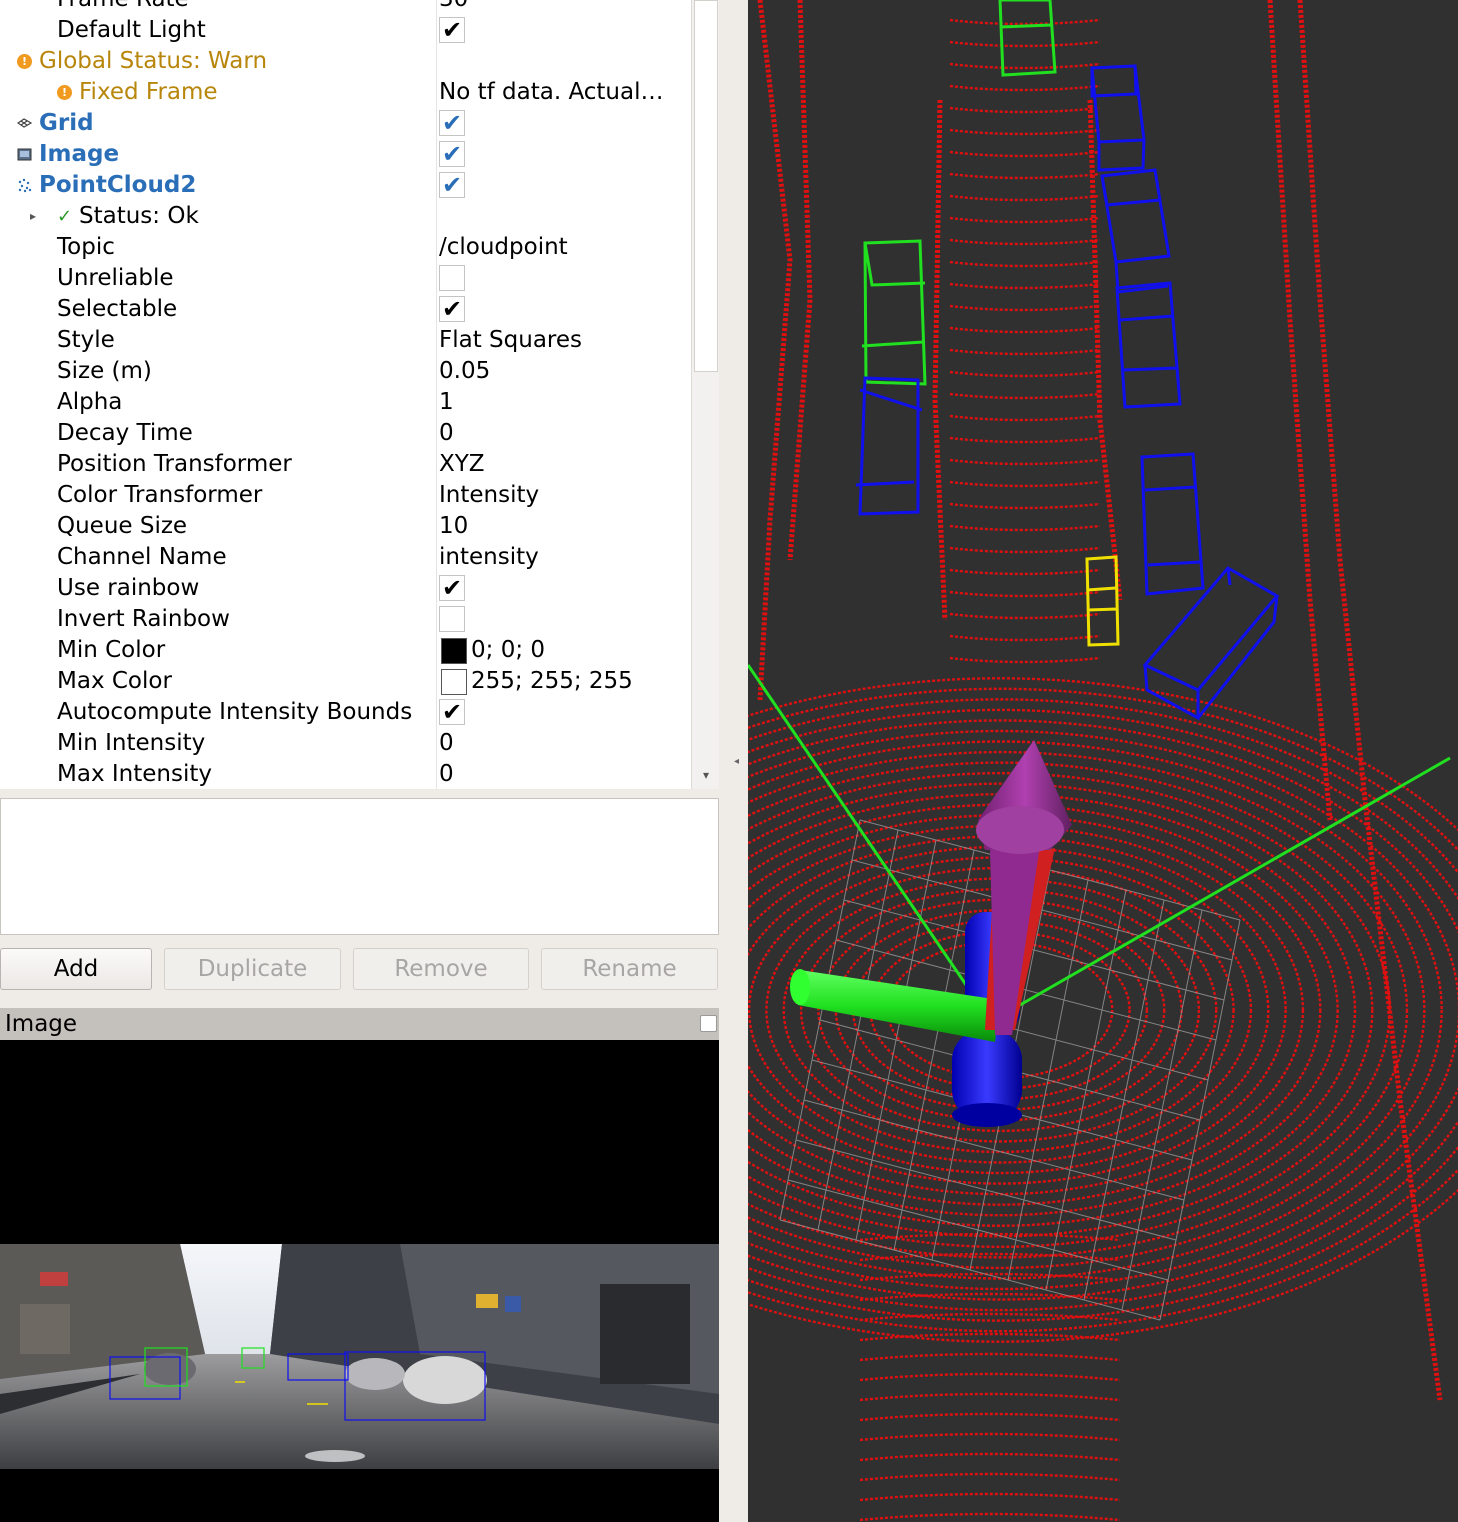  What do you see at coordinates (452, 30) in the screenshot?
I see `checkbox-default-light: ✔` at bounding box center [452, 30].